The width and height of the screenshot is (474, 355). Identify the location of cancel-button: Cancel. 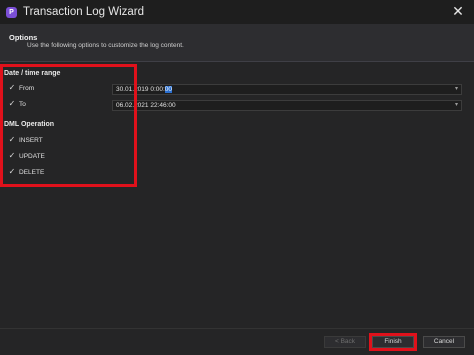
(444, 342).